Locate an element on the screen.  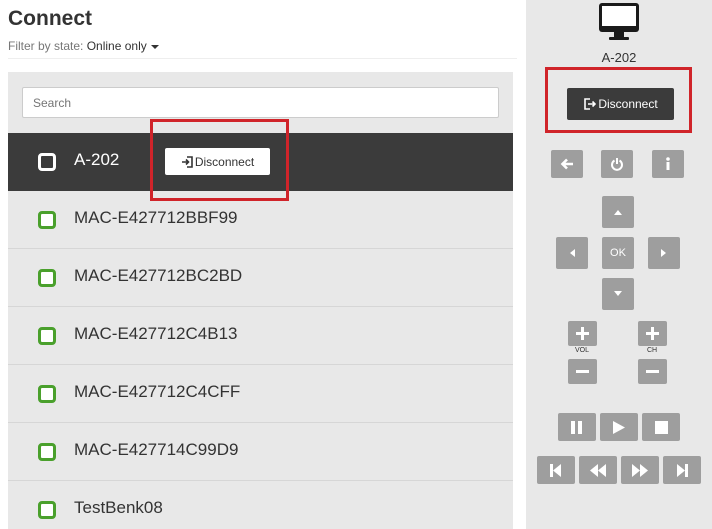
rewind-icon is located at coordinates (598, 470).